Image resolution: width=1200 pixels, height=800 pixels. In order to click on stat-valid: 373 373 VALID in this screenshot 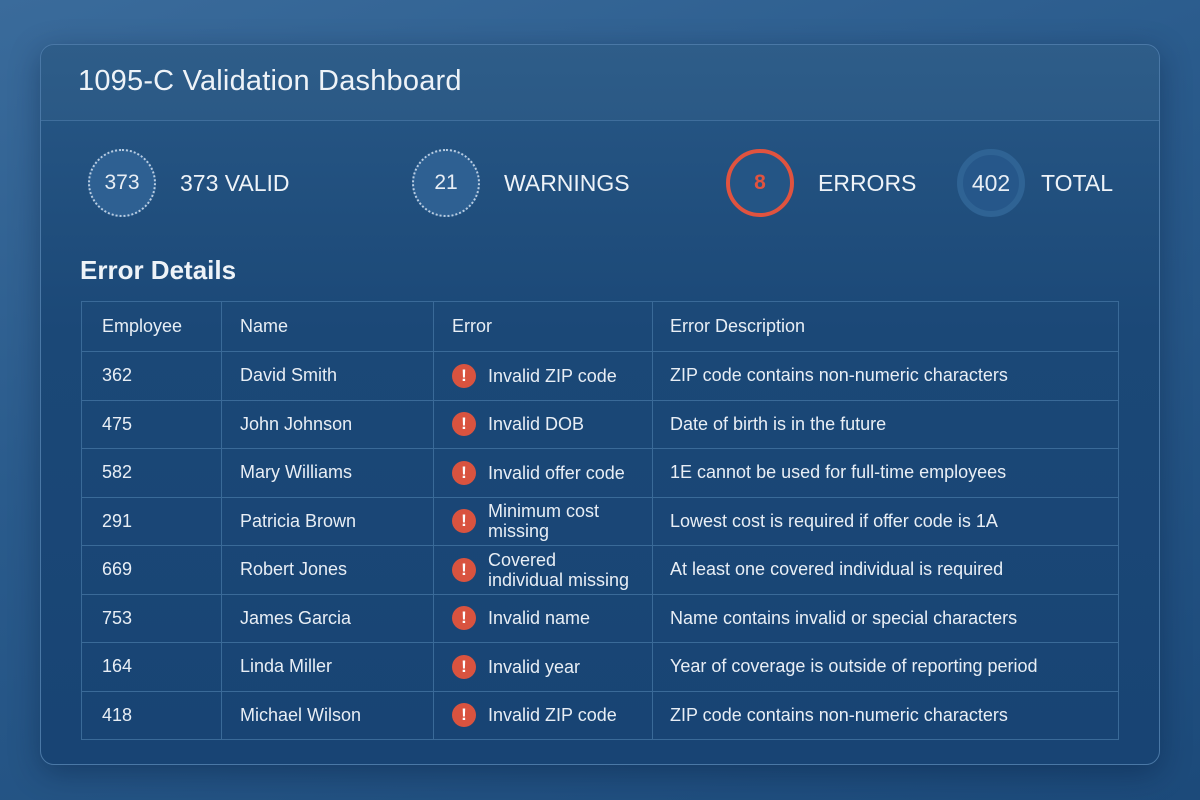, I will do `click(189, 183)`.